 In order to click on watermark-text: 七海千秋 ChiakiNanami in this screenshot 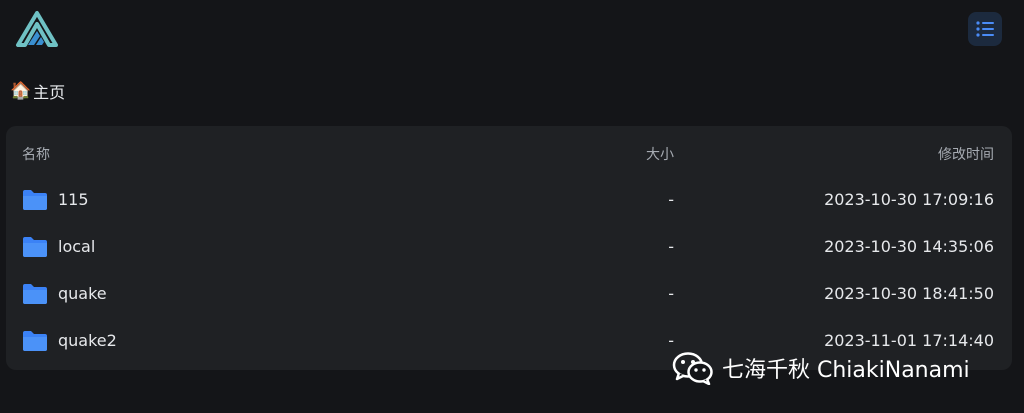, I will do `click(846, 370)`.